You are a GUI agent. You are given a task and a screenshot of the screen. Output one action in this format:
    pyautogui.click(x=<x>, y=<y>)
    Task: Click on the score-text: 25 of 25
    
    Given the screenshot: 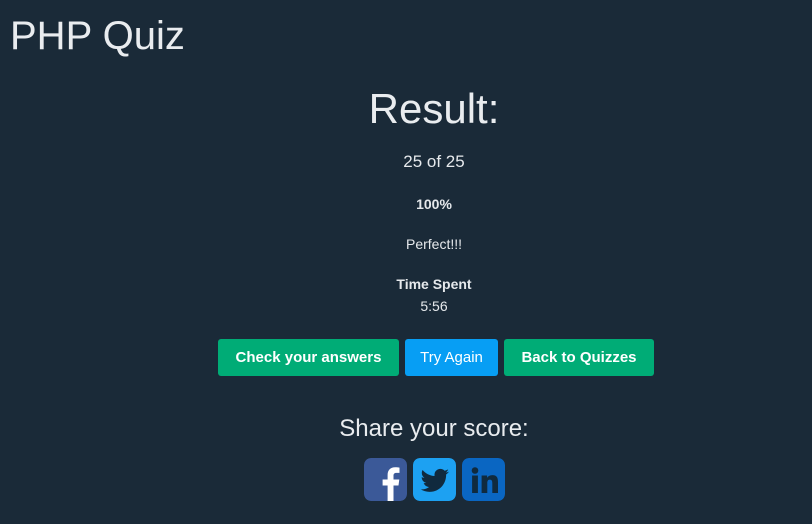 What is the action you would take?
    pyautogui.click(x=434, y=161)
    